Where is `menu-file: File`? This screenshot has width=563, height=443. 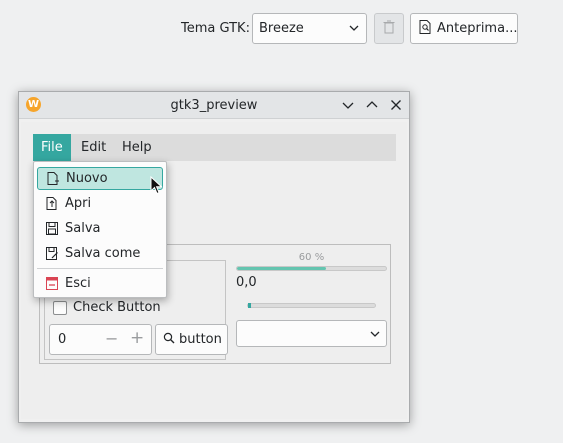
menu-file: File is located at coordinates (52, 147).